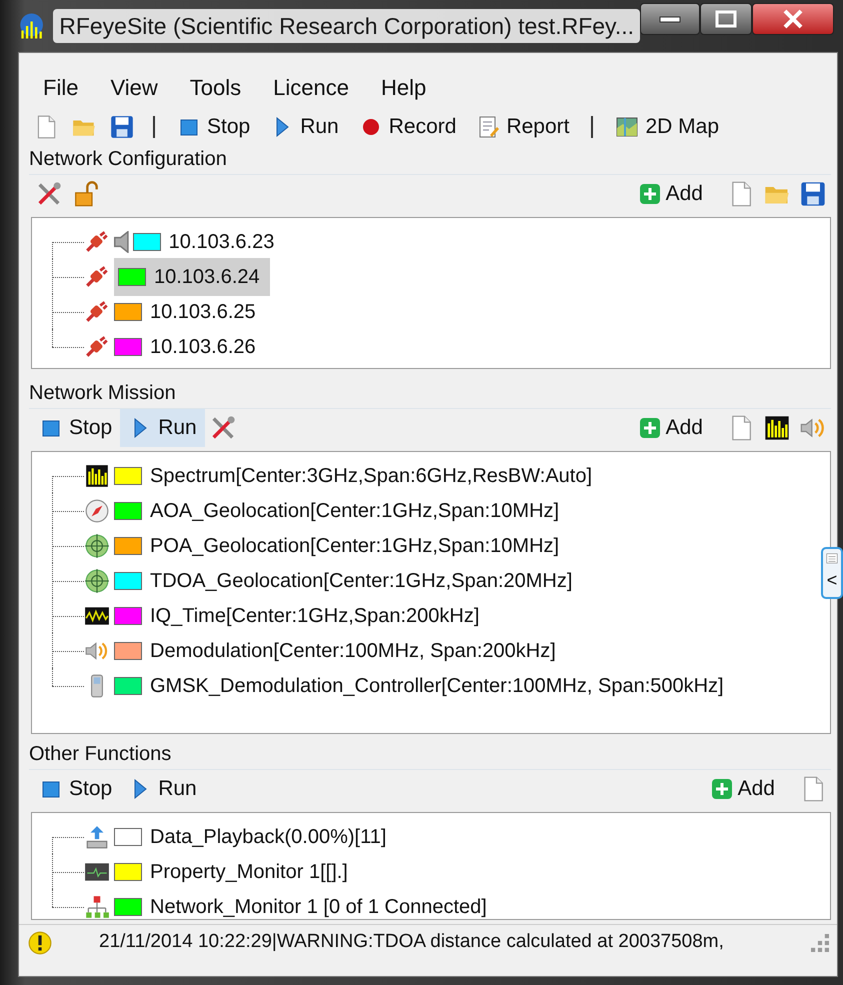  Describe the element at coordinates (832, 573) in the screenshot. I see `side-panel-tab: <` at that location.